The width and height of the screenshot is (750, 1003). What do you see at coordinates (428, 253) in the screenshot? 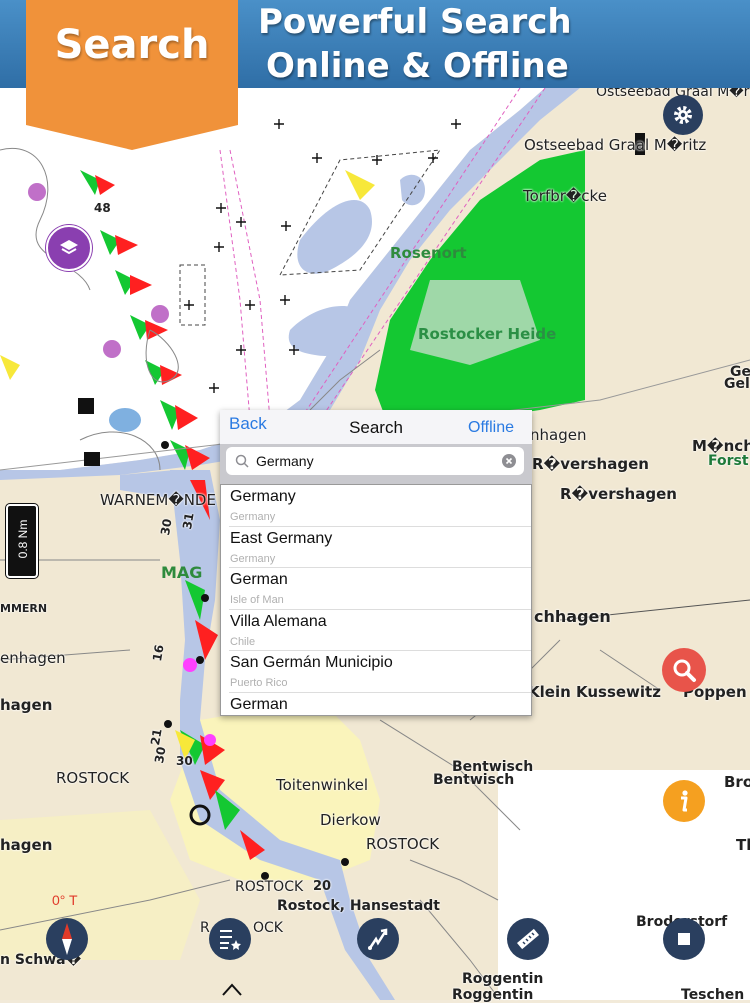
I see `map-label: Rosenort` at bounding box center [428, 253].